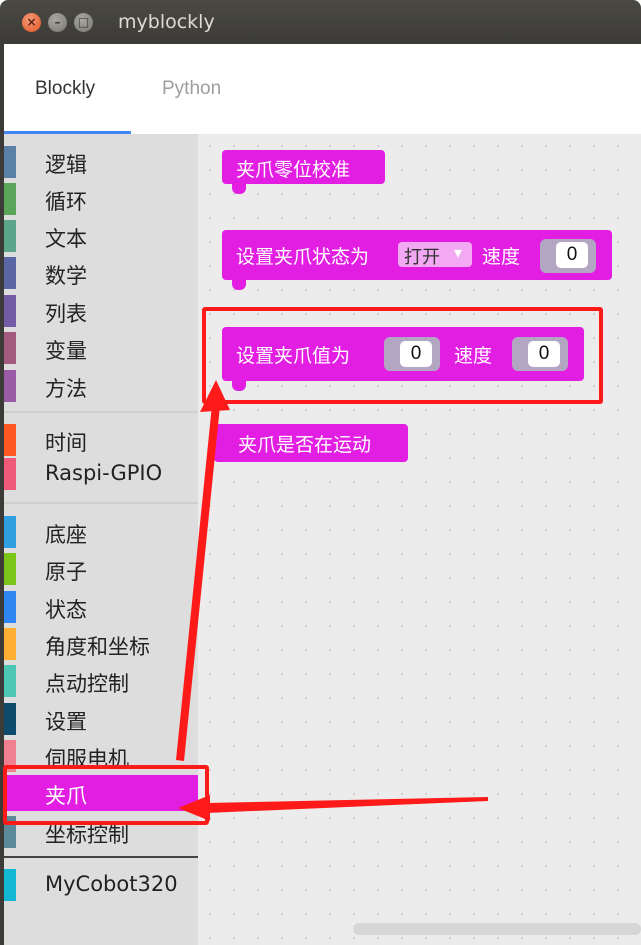 This screenshot has width=641, height=945. What do you see at coordinates (198, 583) in the screenshot?
I see `annotation-arrow-line-up` at bounding box center [198, 583].